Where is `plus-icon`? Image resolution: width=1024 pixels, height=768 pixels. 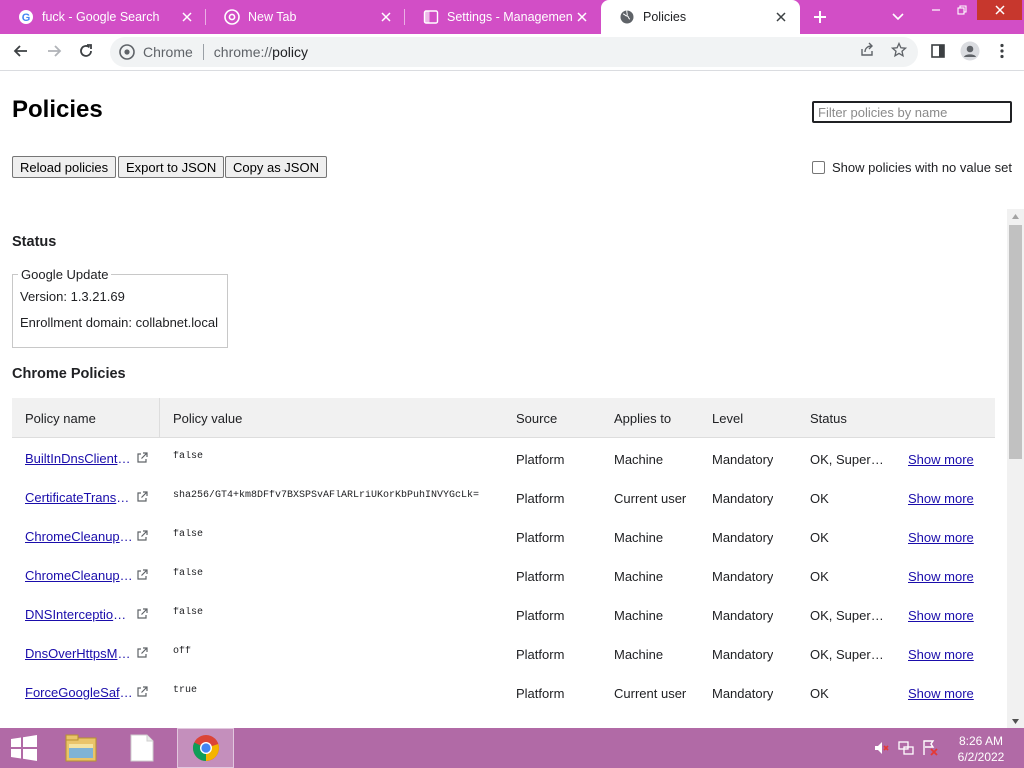 plus-icon is located at coordinates (820, 17).